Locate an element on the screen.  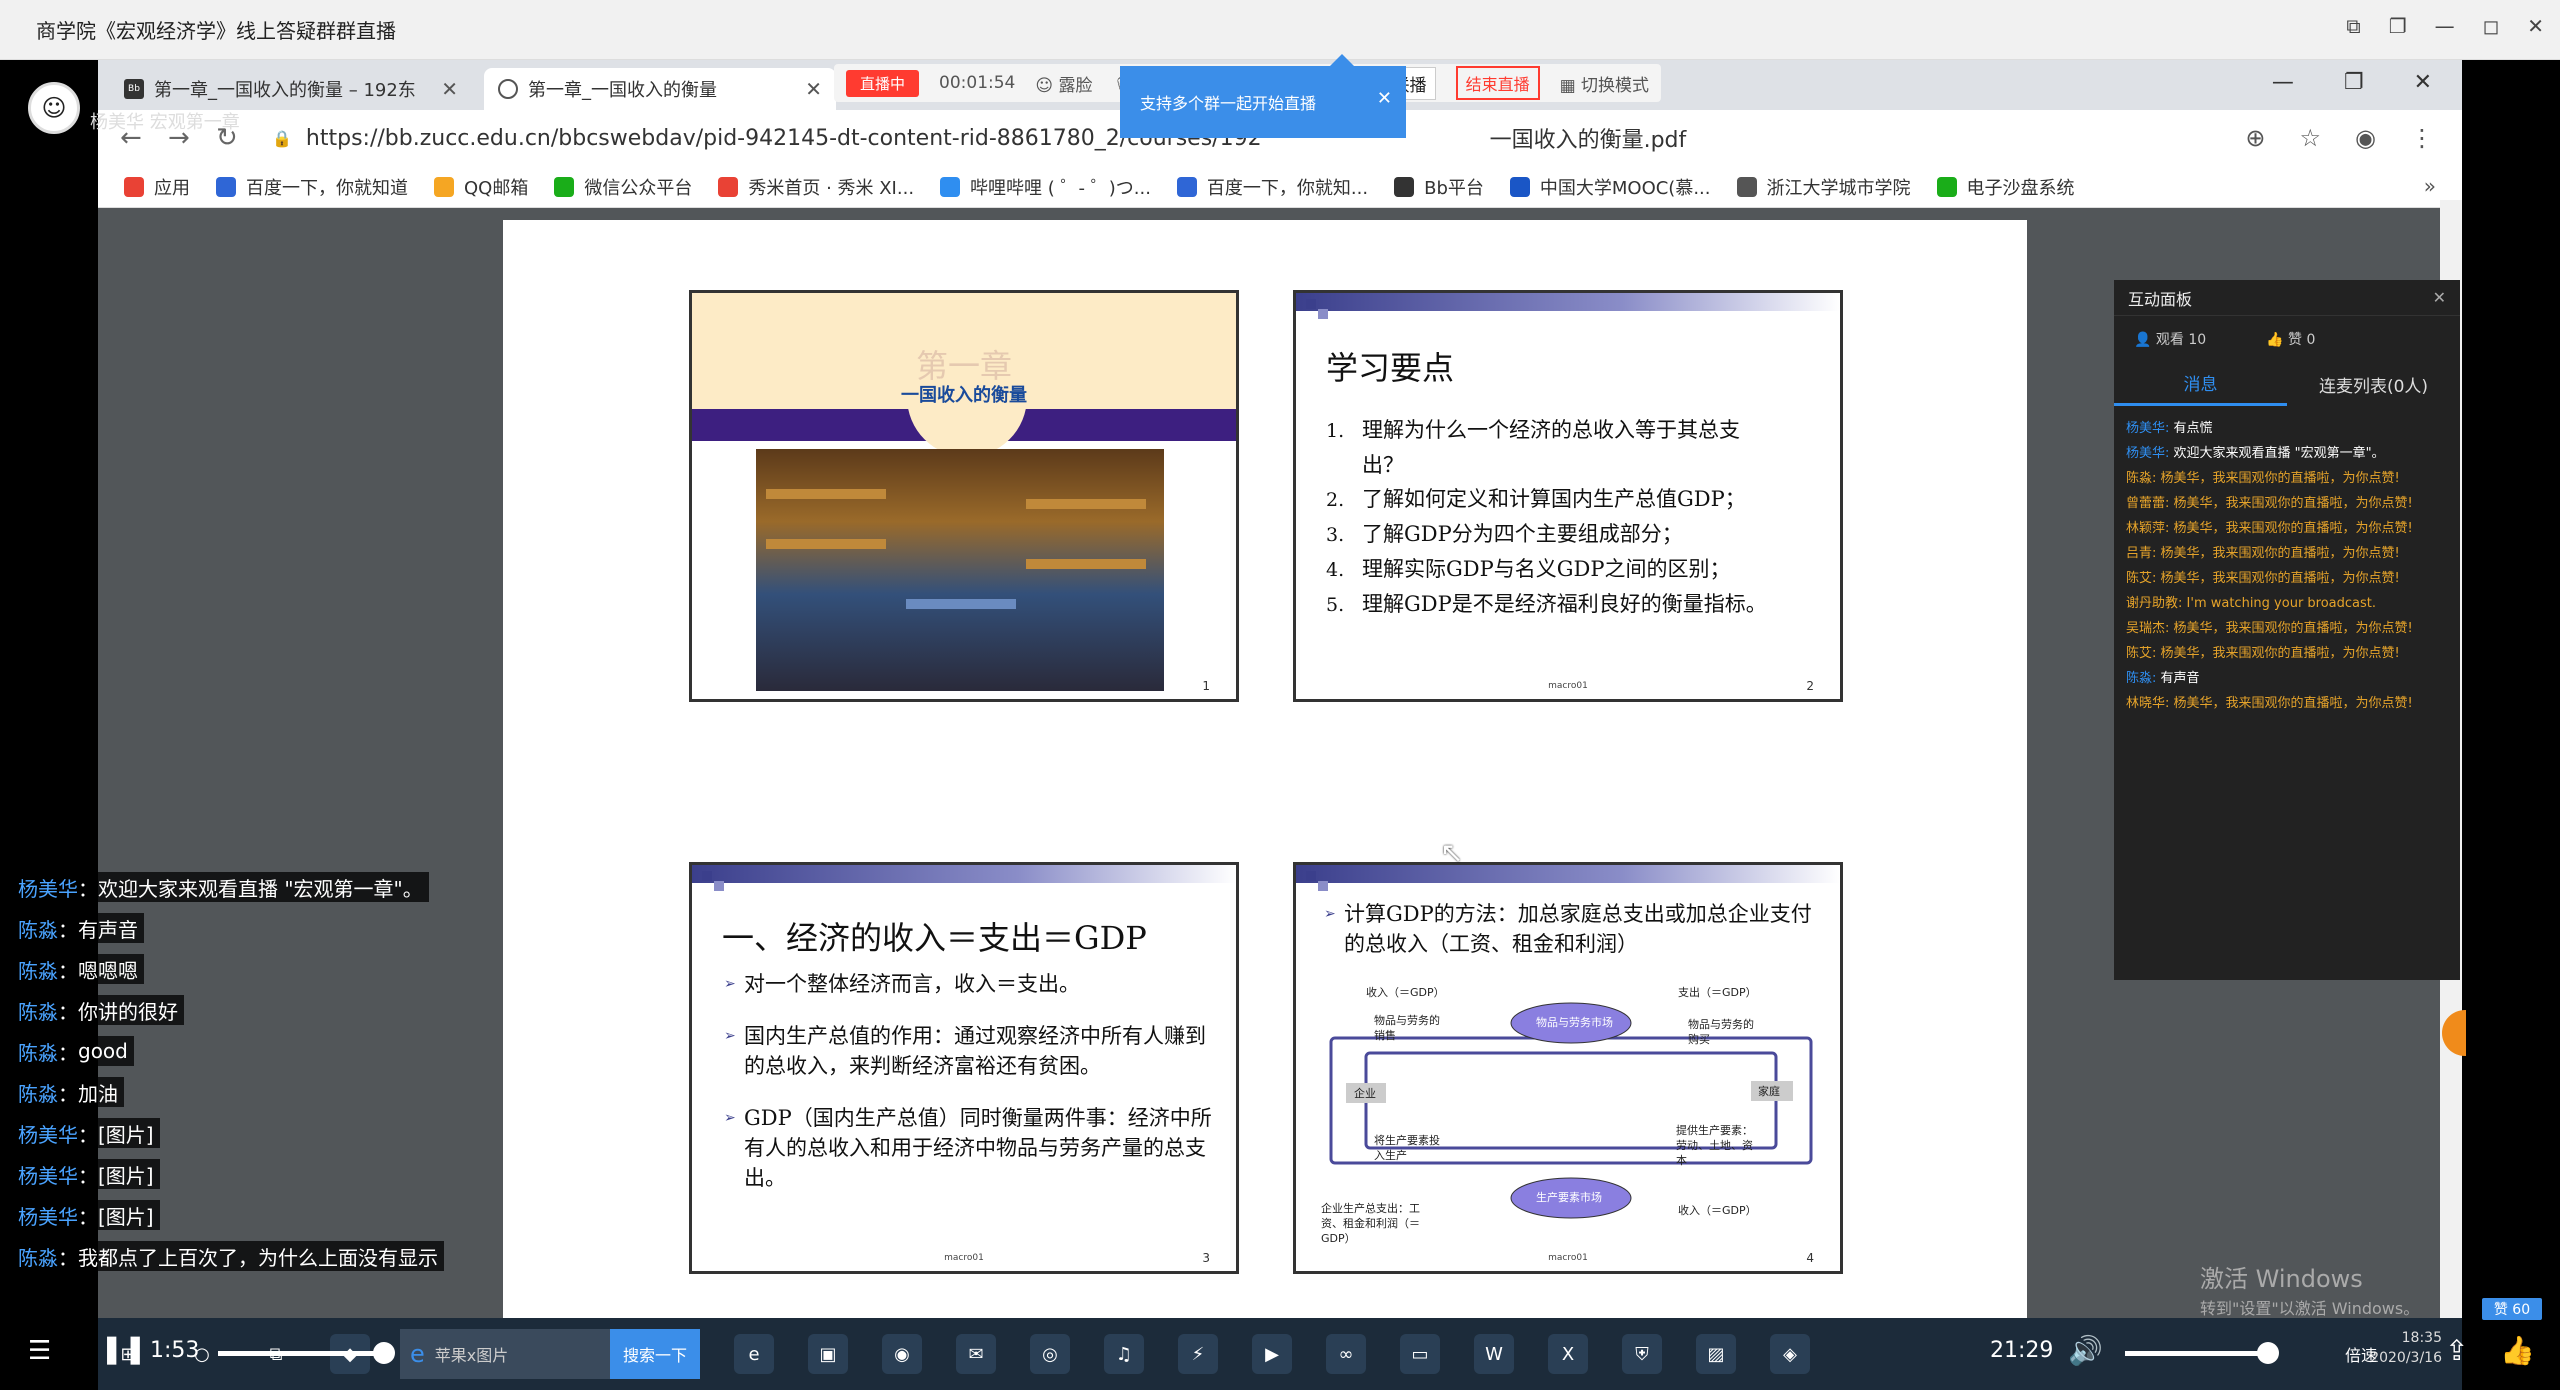
restore-icon: ◻ is located at coordinates (2491, 26).